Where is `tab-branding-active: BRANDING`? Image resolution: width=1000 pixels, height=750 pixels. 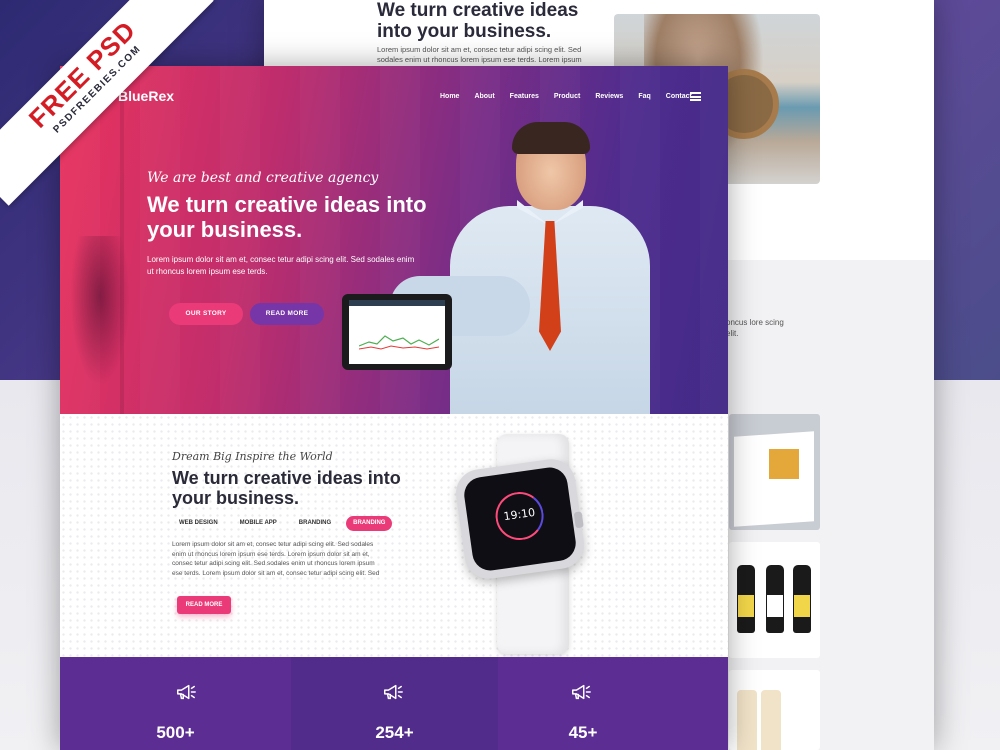 tab-branding-active: BRANDING is located at coordinates (369, 523).